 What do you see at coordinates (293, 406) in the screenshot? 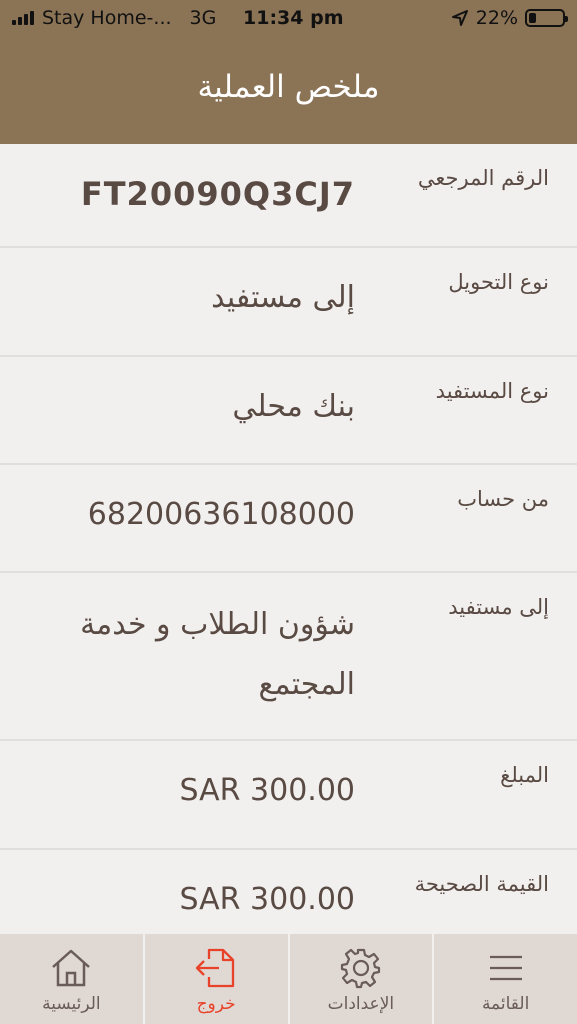
I see `row-value: بنك محلي` at bounding box center [293, 406].